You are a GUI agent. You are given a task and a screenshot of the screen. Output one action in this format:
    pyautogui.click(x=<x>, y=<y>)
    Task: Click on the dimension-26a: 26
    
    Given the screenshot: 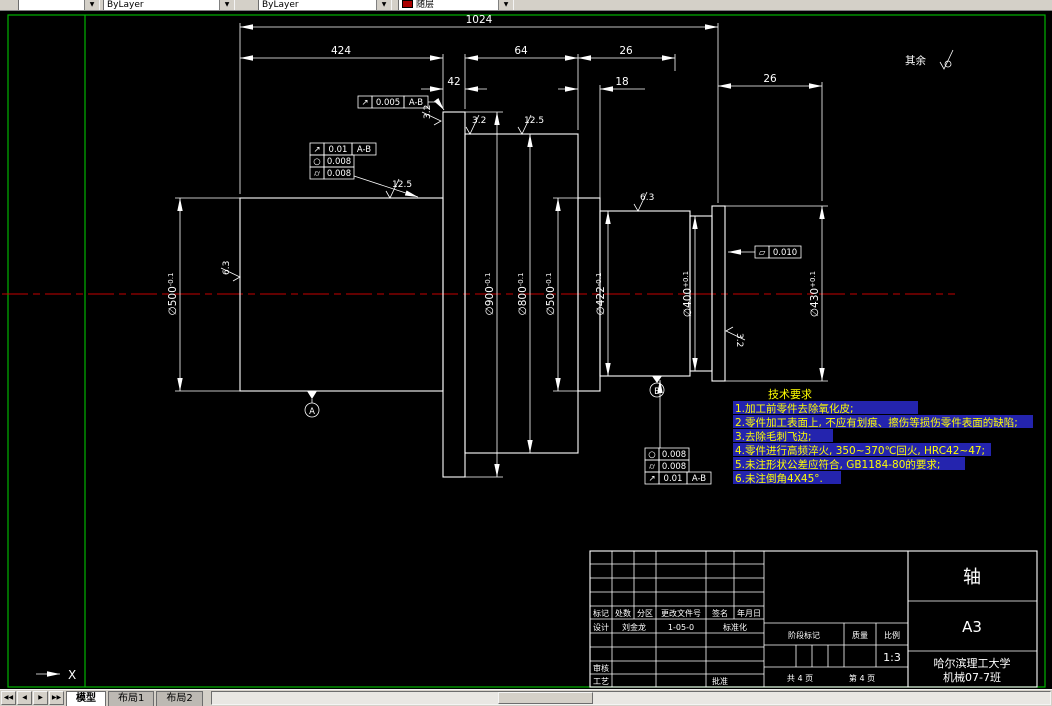 What is the action you would take?
    pyautogui.click(x=627, y=58)
    